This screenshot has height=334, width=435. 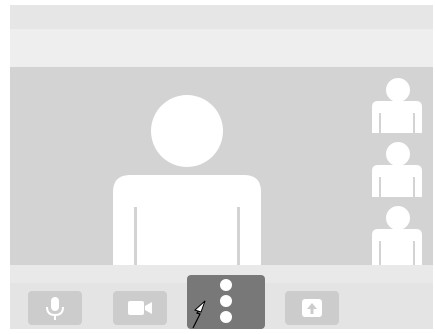 I want to click on thumbnail-participant-1-icon, so click(x=397, y=105).